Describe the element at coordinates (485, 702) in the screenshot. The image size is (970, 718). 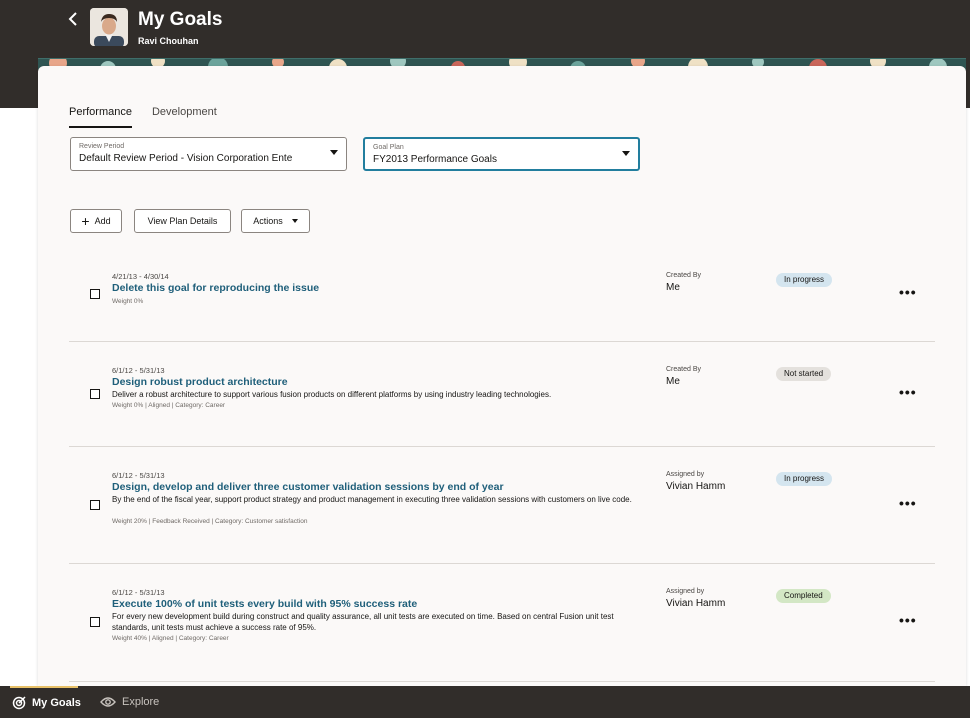
I see `bottom-navigation: My Goals Explore` at that location.